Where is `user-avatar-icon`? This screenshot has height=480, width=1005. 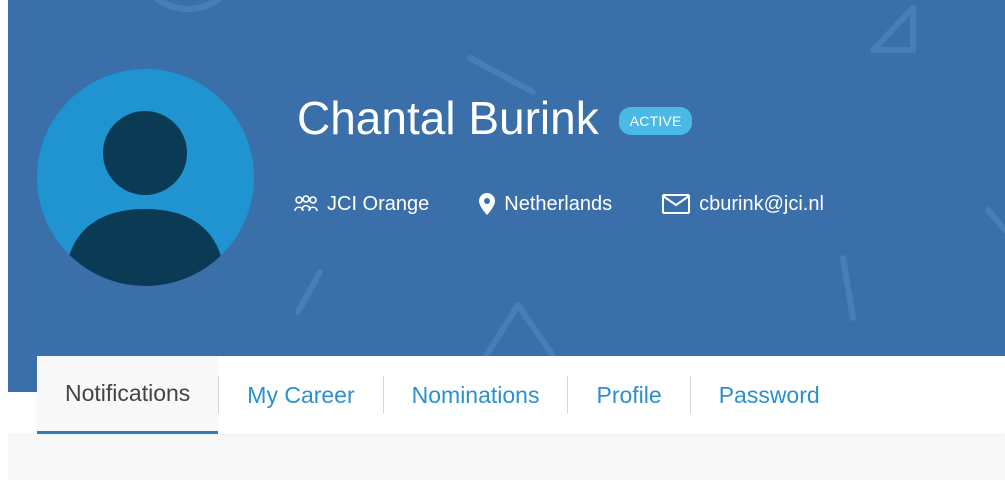
user-avatar-icon is located at coordinates (145, 177).